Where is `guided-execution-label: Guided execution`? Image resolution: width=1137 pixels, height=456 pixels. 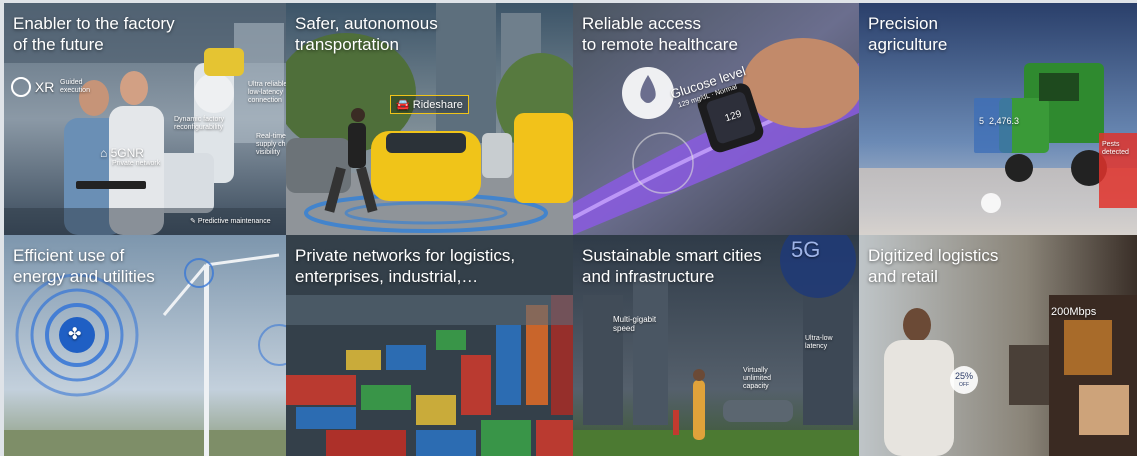
guided-execution-label: Guided execution is located at coordinates (75, 86).